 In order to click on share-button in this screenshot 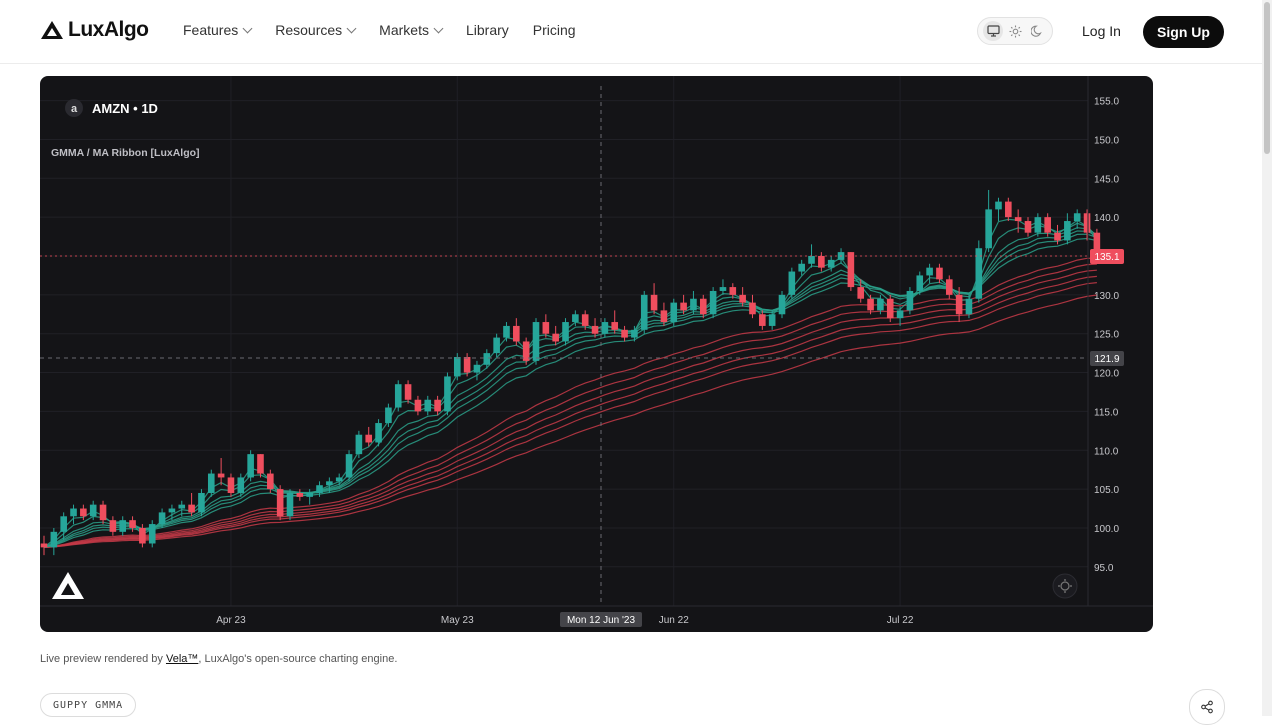, I will do `click(1207, 707)`.